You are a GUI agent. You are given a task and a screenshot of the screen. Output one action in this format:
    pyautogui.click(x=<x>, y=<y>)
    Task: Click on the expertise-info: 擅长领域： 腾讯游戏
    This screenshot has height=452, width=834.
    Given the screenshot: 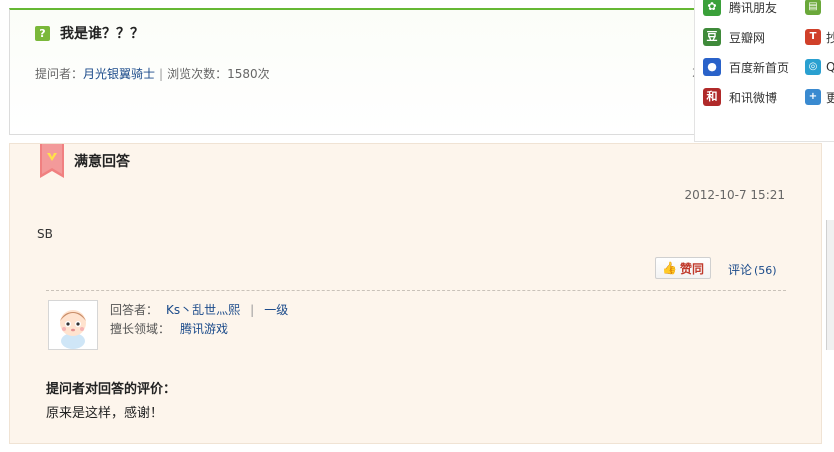 What is the action you would take?
    pyautogui.click(x=169, y=328)
    